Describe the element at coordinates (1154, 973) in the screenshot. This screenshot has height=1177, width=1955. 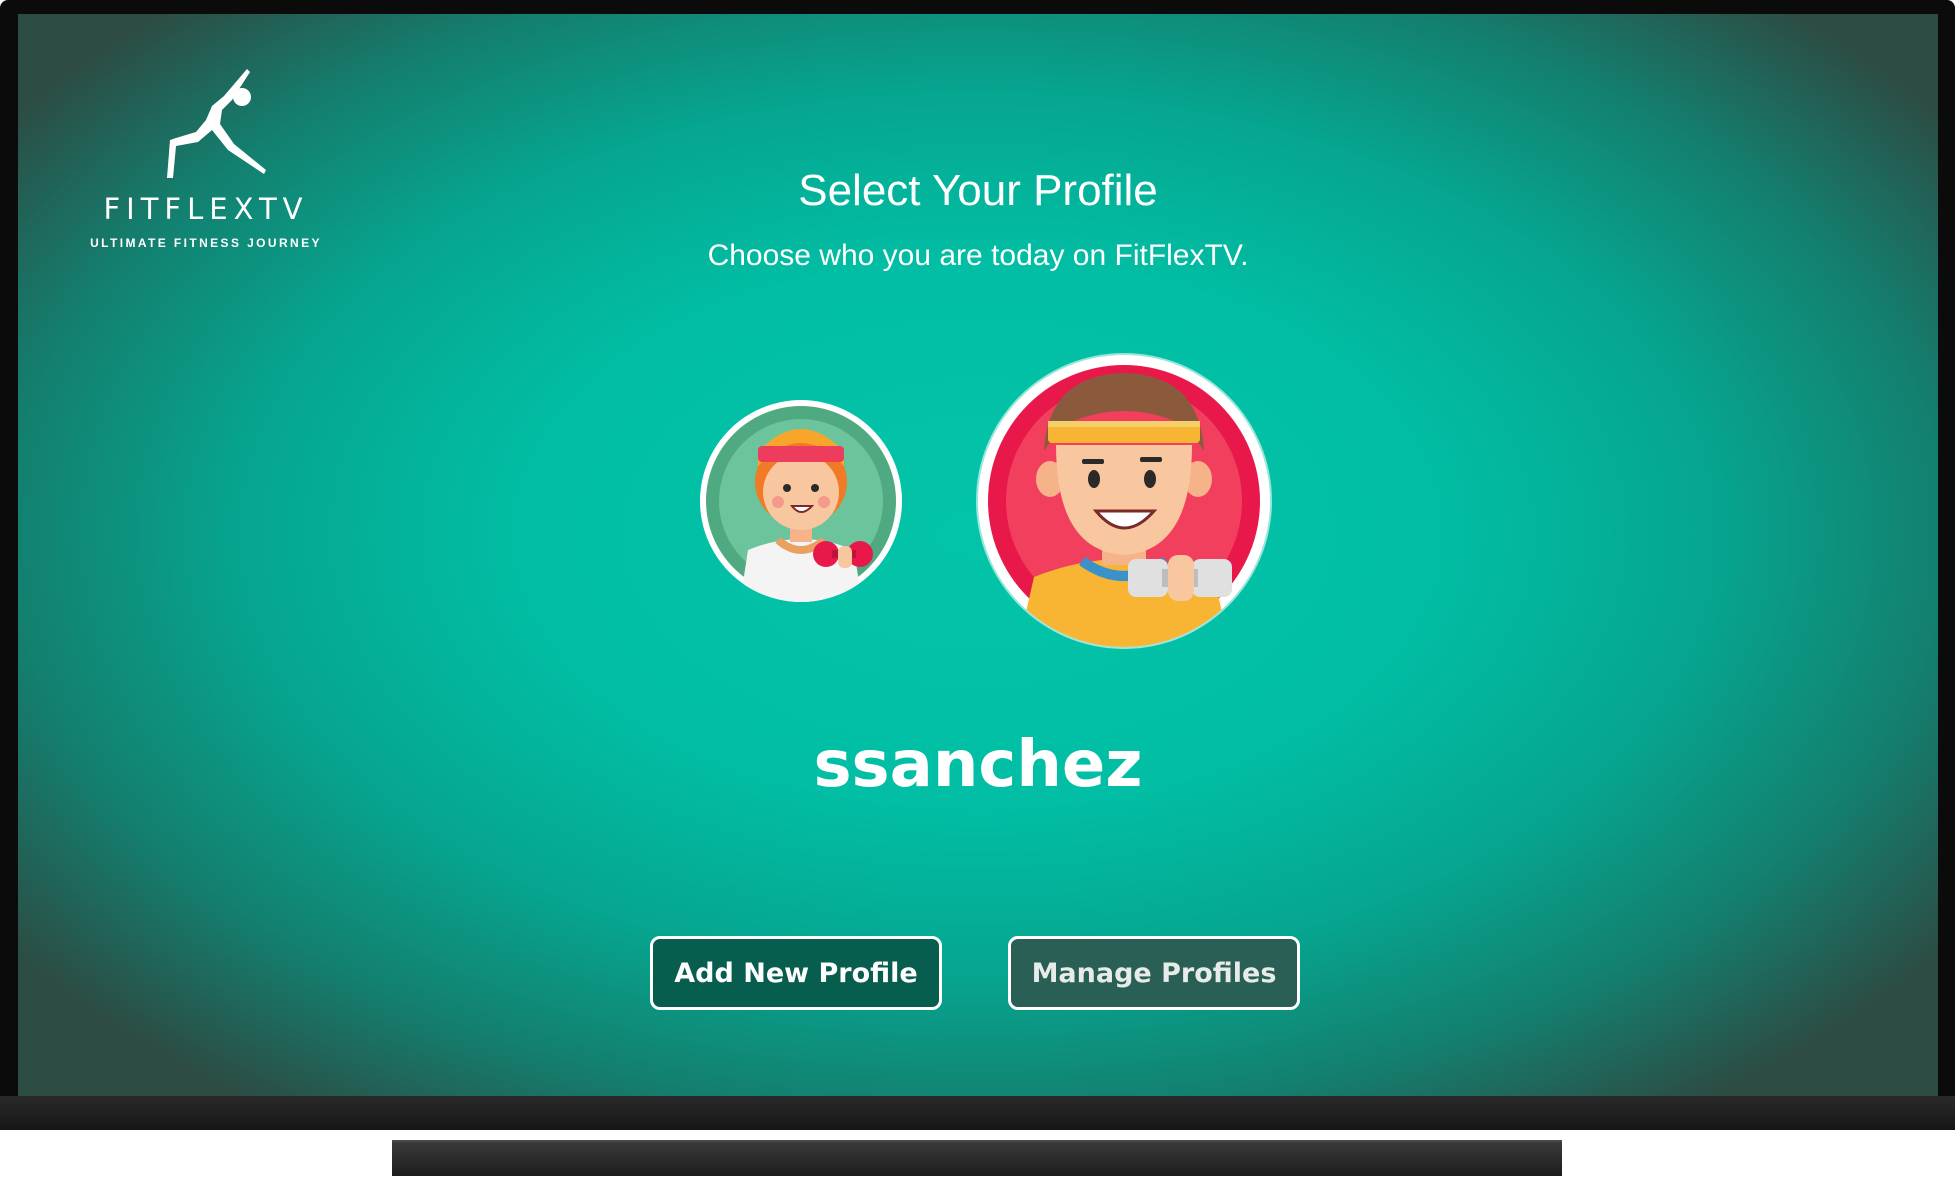
I see `manage-profiles-button: Manage Profiles` at that location.